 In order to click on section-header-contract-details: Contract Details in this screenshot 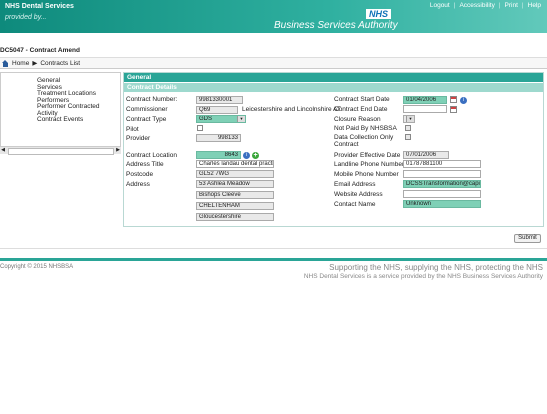, I will do `click(333, 87)`.